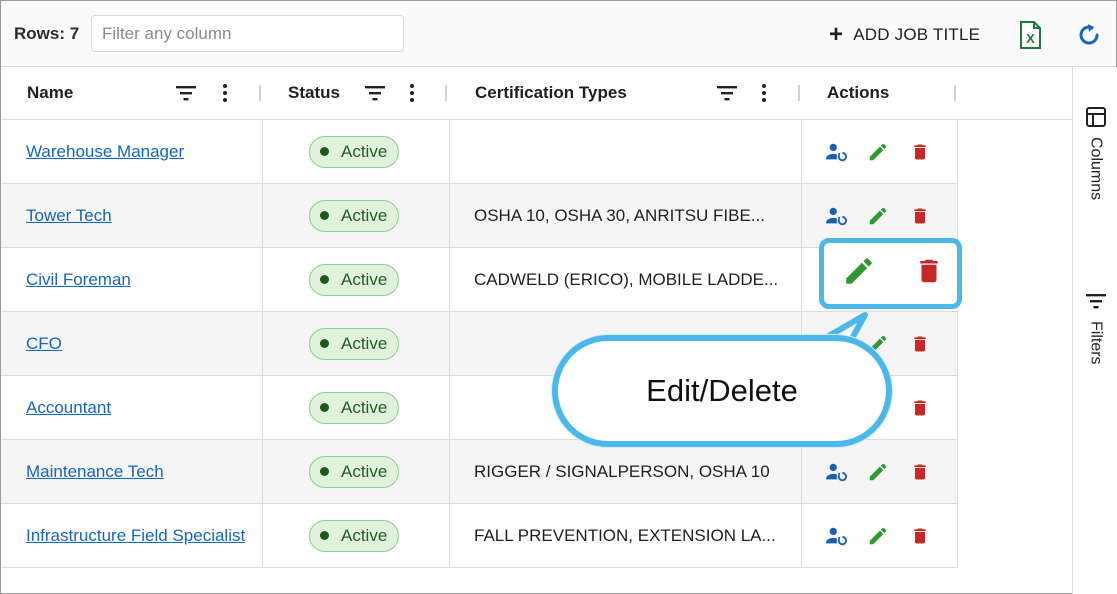 Image resolution: width=1117 pixels, height=594 pixels. What do you see at coordinates (858, 92) in the screenshot?
I see `column-header-actions: Actions` at bounding box center [858, 92].